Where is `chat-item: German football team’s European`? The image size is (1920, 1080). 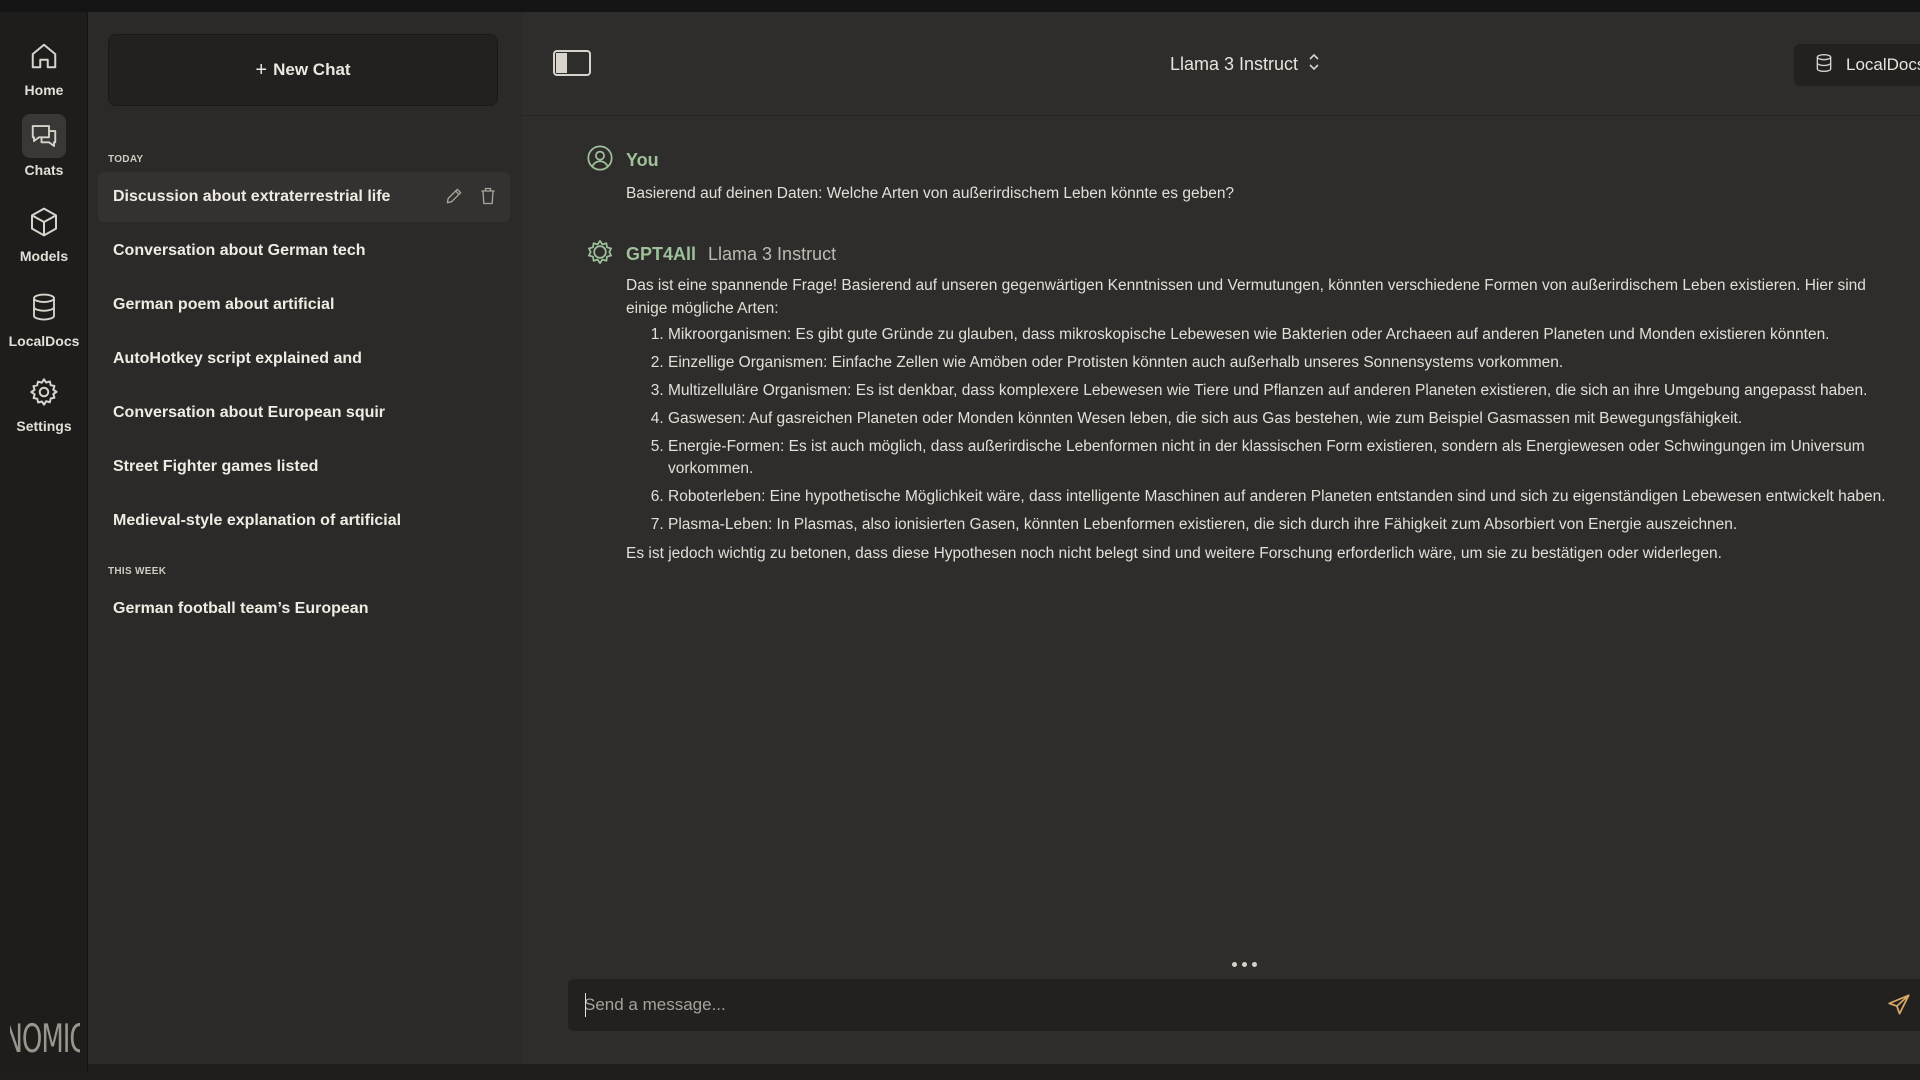
chat-item: German football team’s European is located at coordinates (304, 609).